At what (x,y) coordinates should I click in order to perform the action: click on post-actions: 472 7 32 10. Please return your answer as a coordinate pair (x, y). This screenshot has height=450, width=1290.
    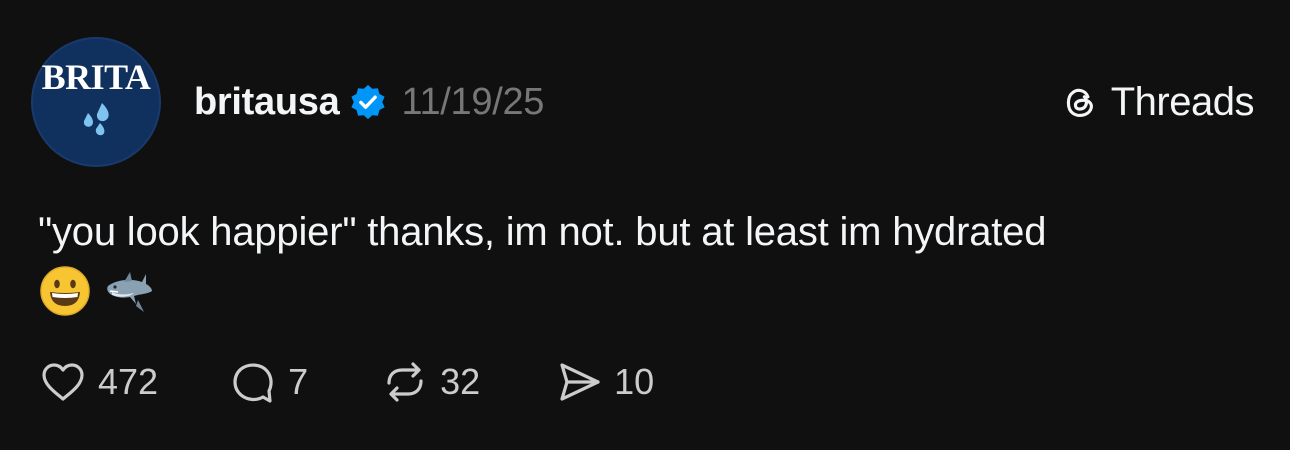
    Looking at the image, I should click on (383, 382).